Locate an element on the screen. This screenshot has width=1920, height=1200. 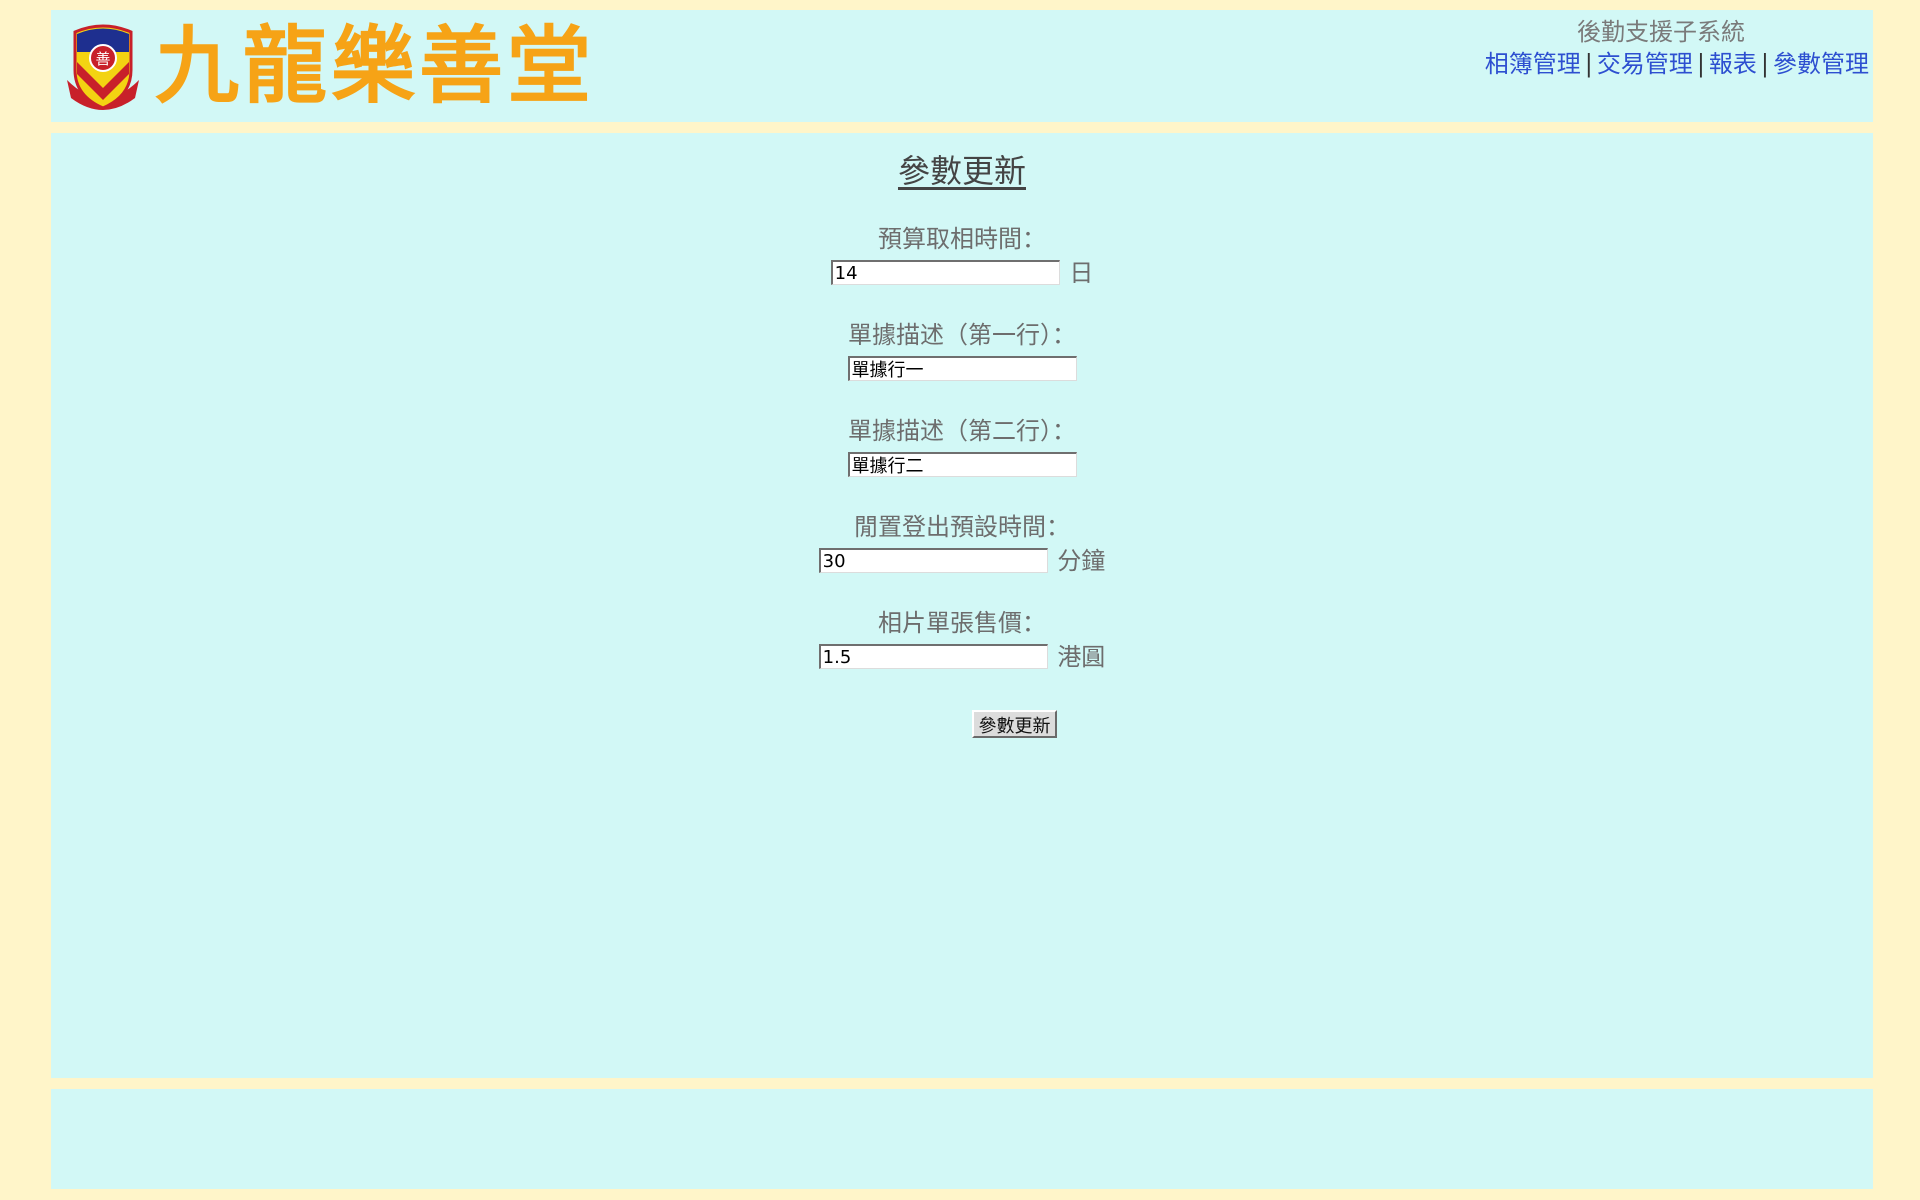
idle-logout-time-input is located at coordinates (933, 560).